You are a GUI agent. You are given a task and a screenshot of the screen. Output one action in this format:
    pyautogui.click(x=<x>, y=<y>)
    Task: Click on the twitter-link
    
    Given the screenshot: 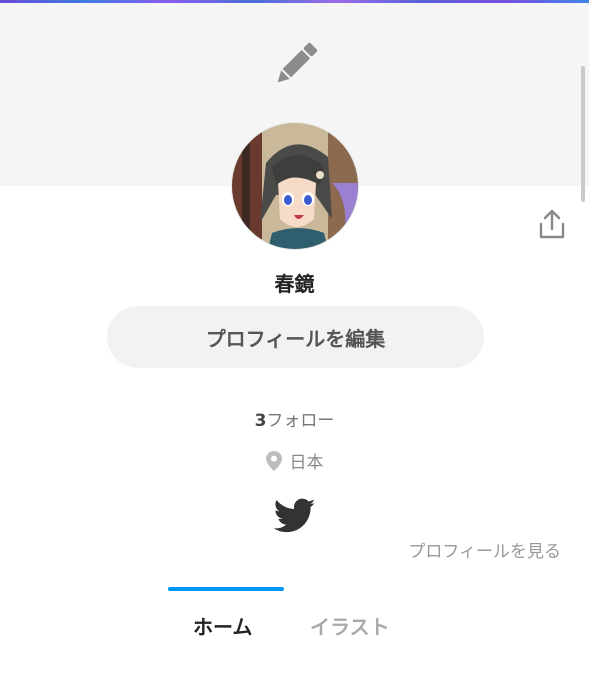 What is the action you would take?
    pyautogui.click(x=295, y=516)
    